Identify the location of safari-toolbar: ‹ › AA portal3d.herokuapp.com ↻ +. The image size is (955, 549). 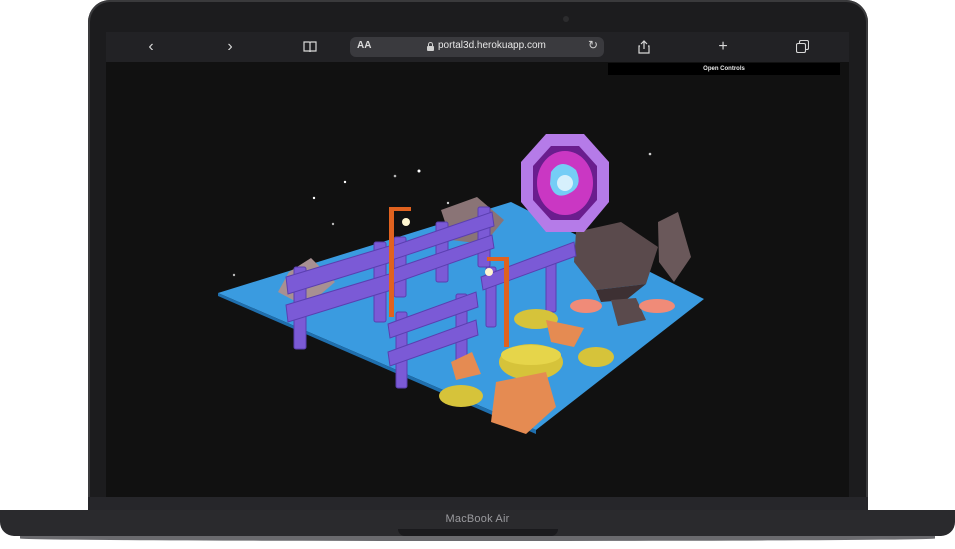
(477, 47).